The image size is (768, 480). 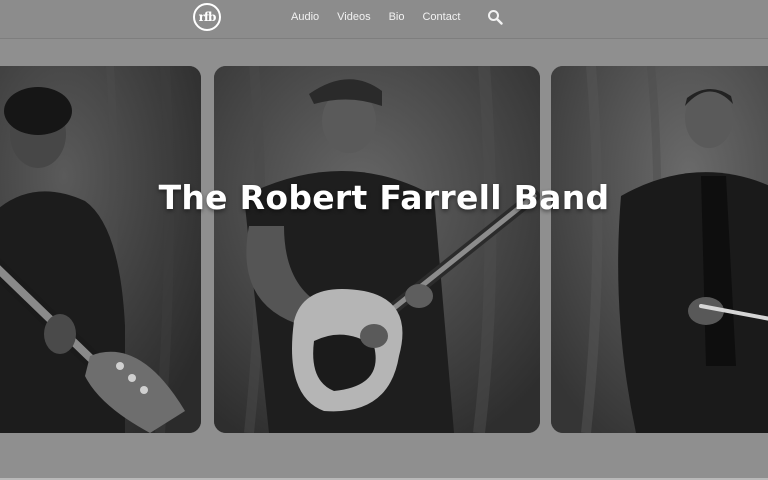 What do you see at coordinates (384, 467) in the screenshot?
I see `page-footer-strip` at bounding box center [384, 467].